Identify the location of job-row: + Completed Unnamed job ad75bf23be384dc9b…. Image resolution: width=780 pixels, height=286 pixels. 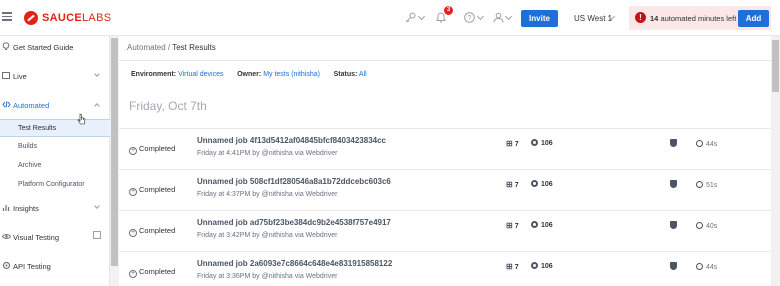
(445, 230).